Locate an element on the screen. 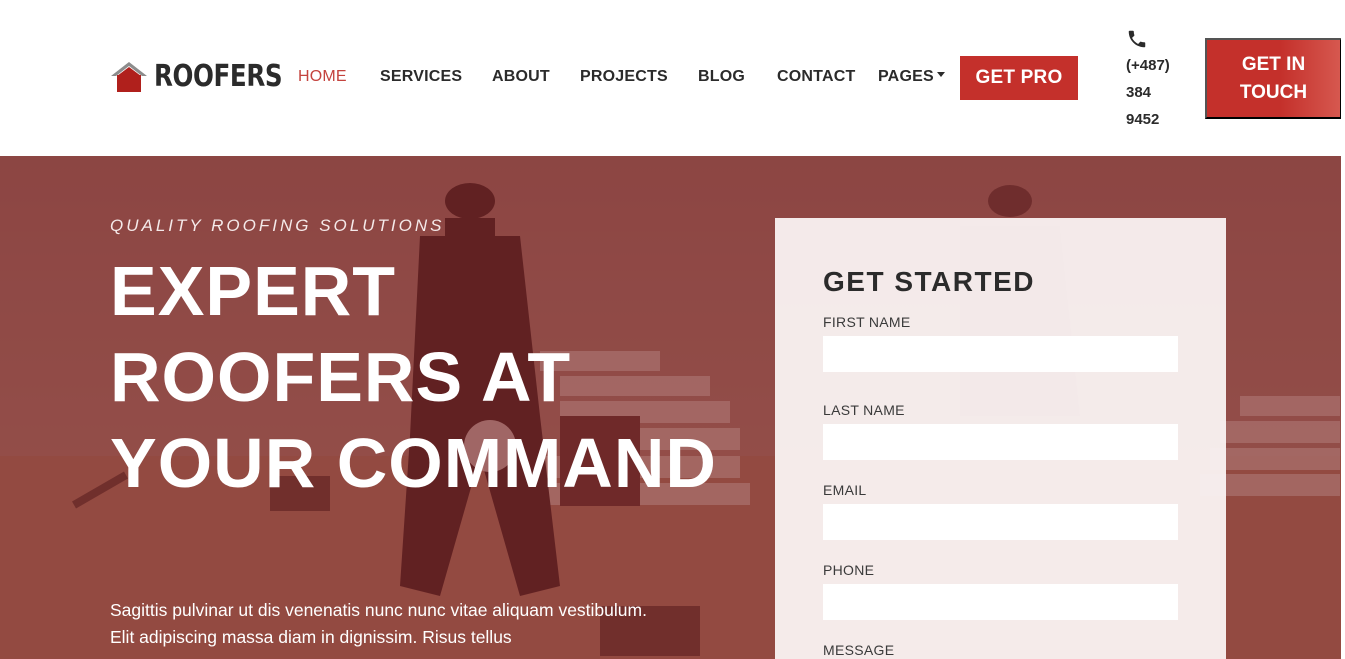 This screenshot has height=659, width=1345. hero-tagline: QUALITY ROOFING SOLUTIONS is located at coordinates (277, 225).